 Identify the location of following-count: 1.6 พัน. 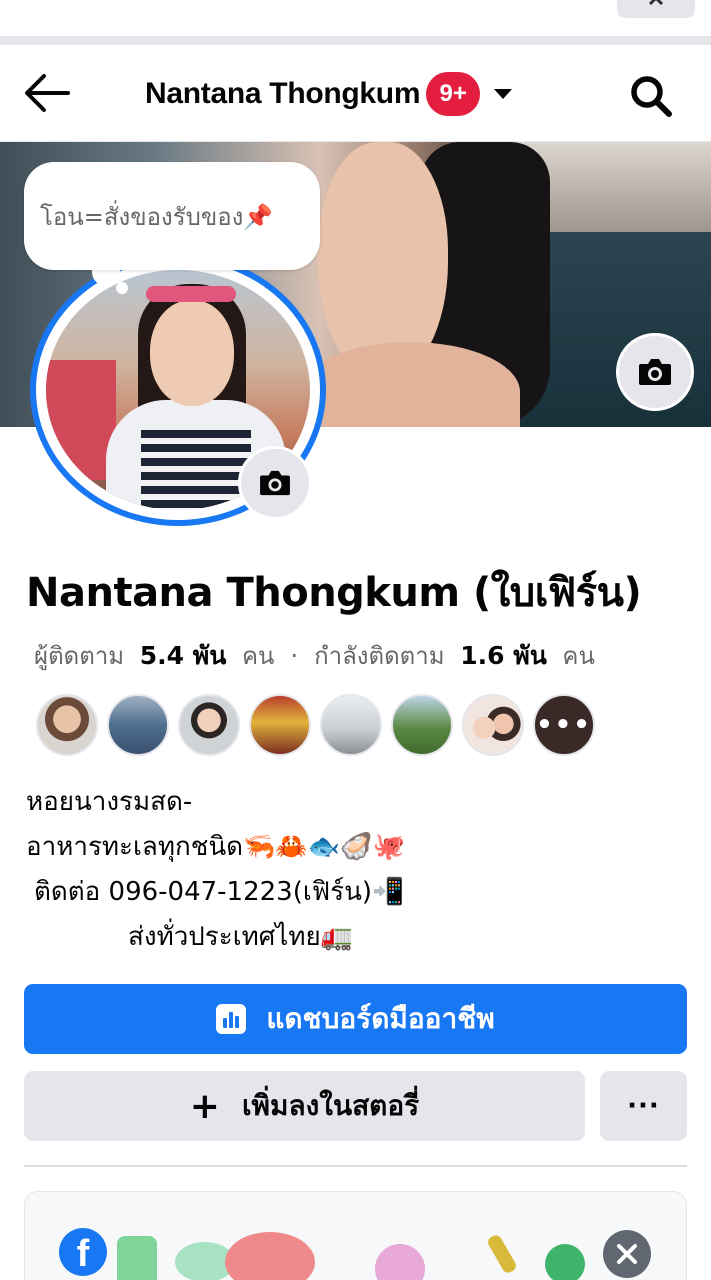
(503, 655).